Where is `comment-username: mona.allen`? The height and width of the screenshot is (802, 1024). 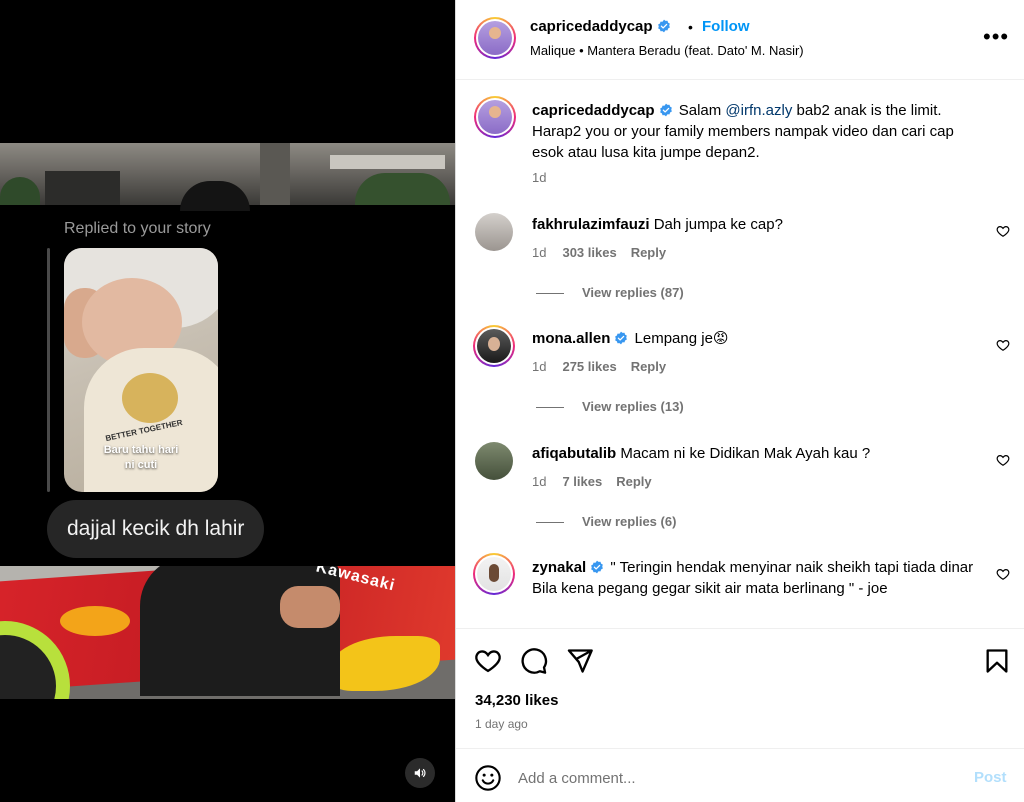
comment-username: mona.allen is located at coordinates (571, 338).